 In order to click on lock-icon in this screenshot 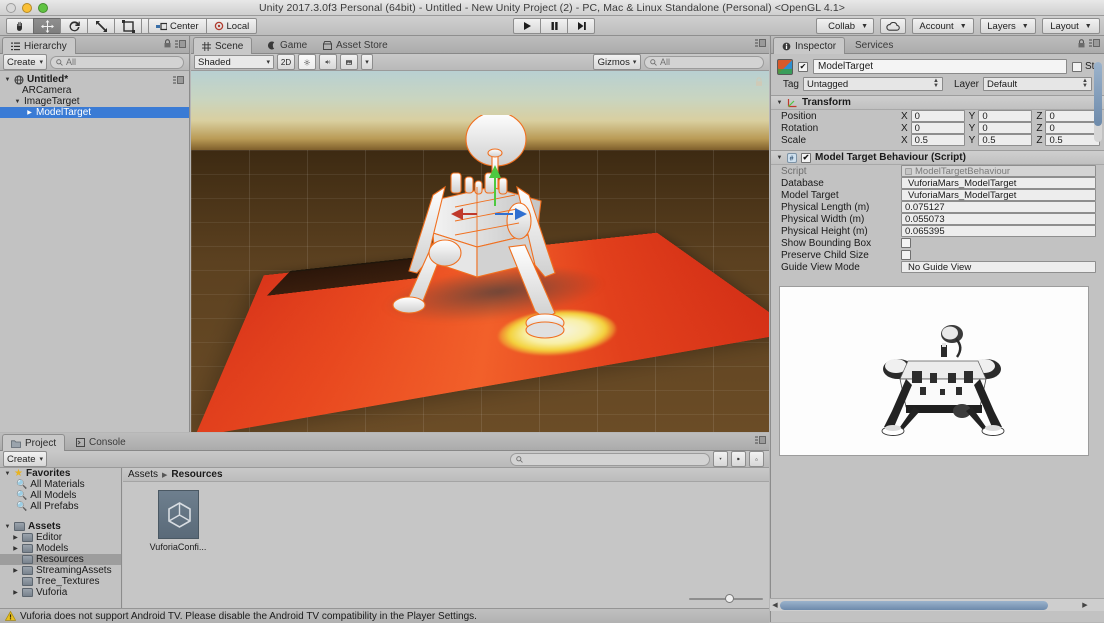, I will do `click(167, 43)`.